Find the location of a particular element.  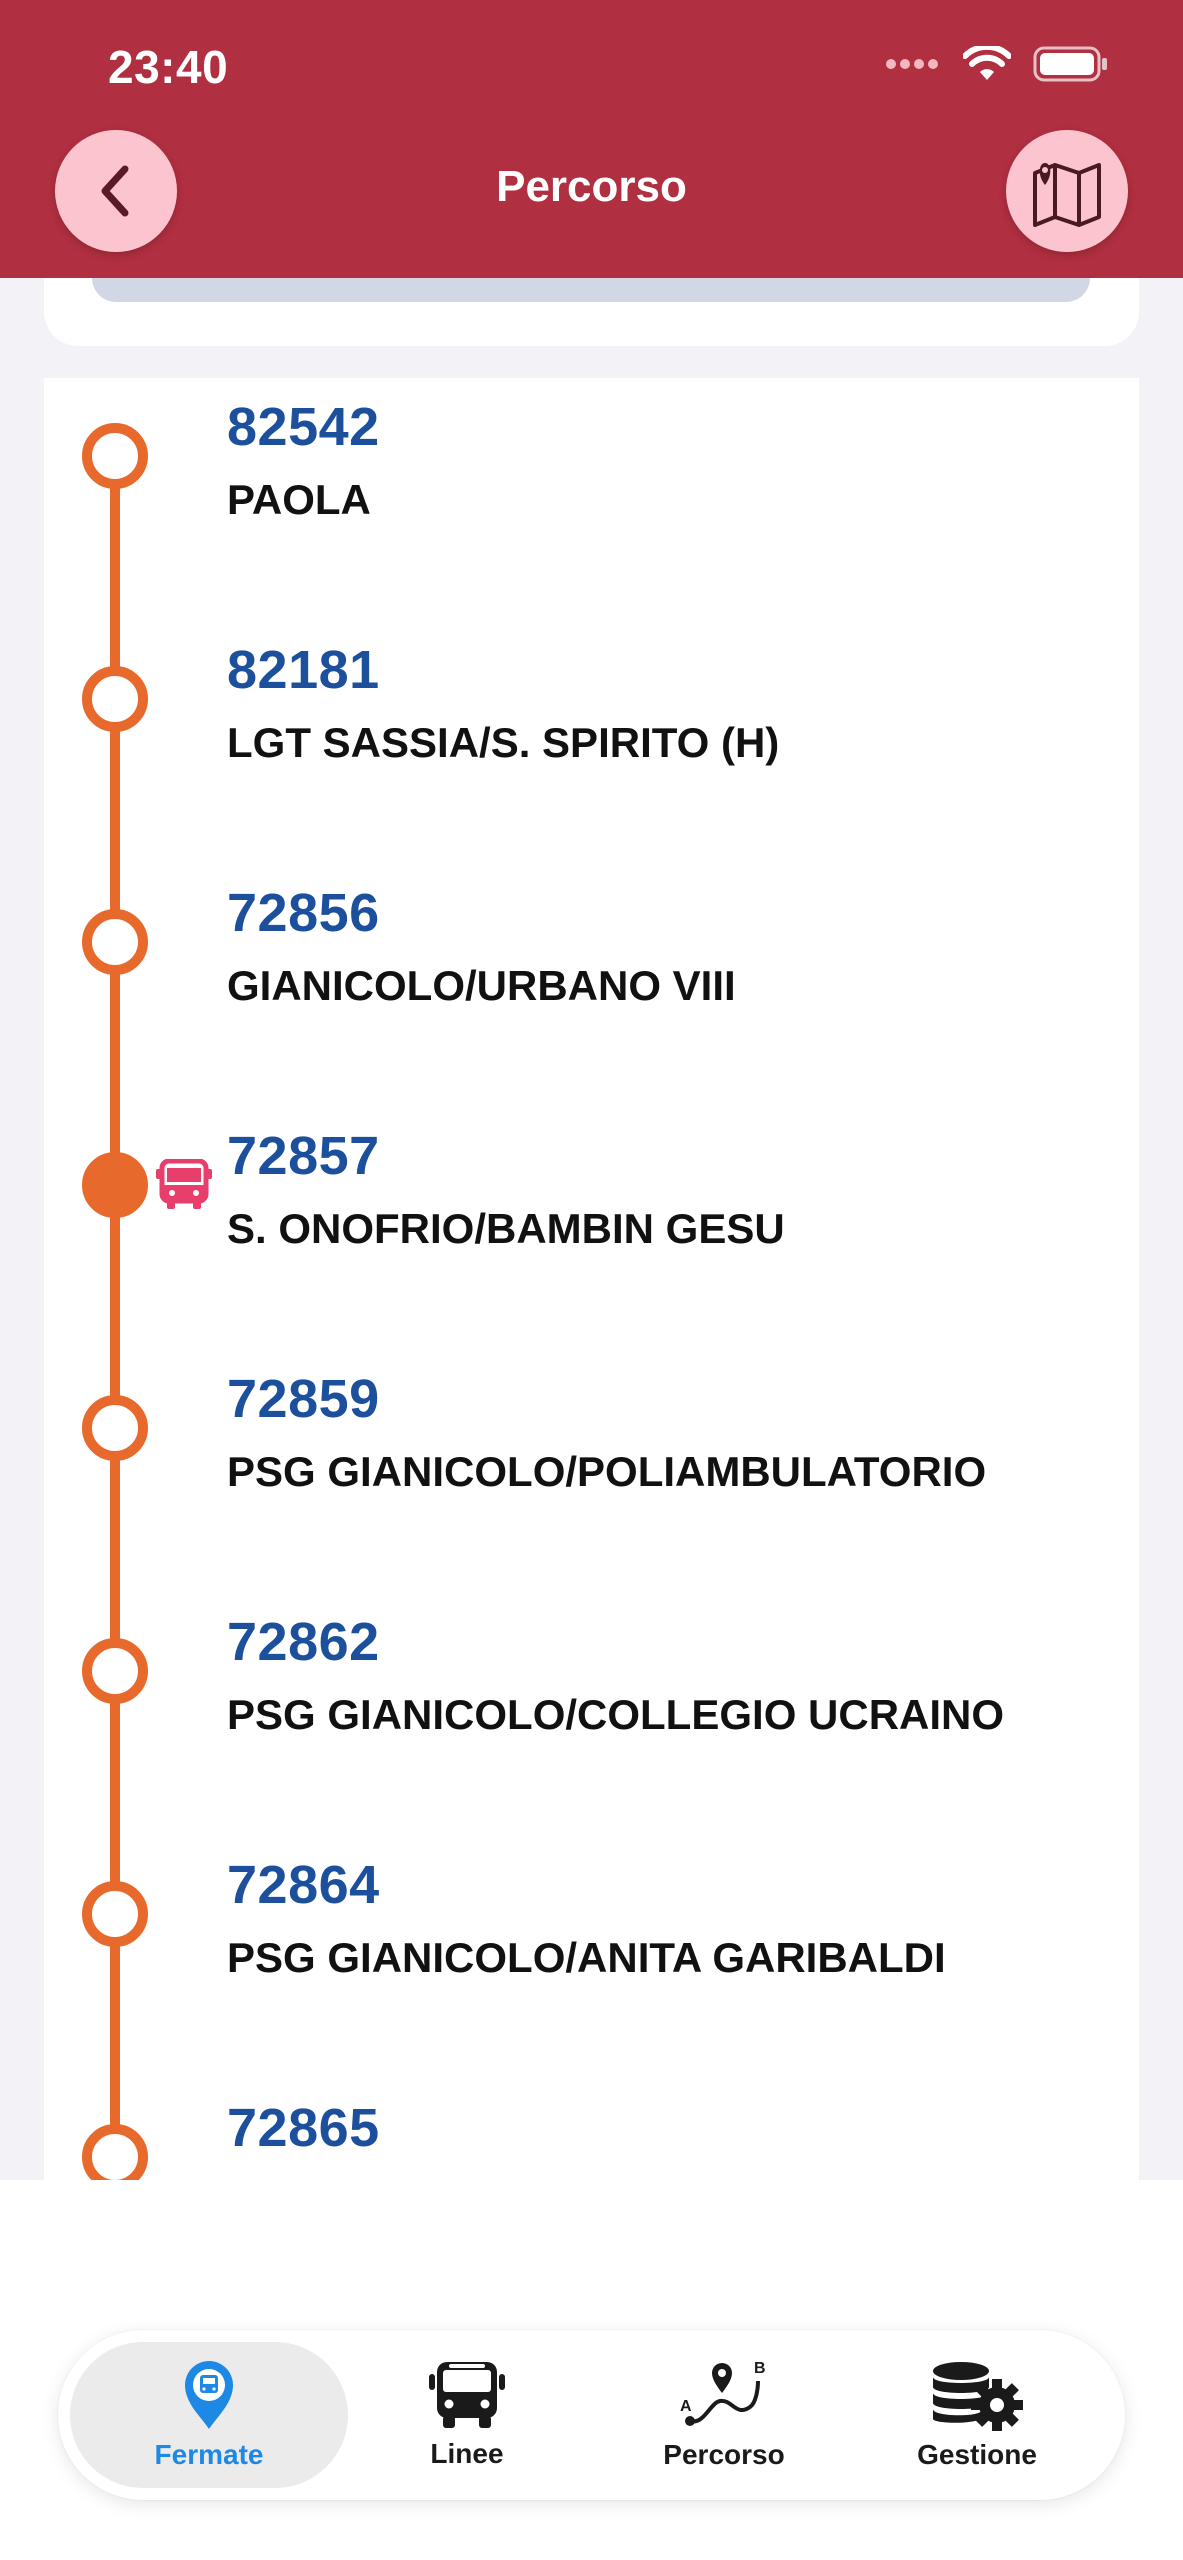

map-button is located at coordinates (1067, 191).